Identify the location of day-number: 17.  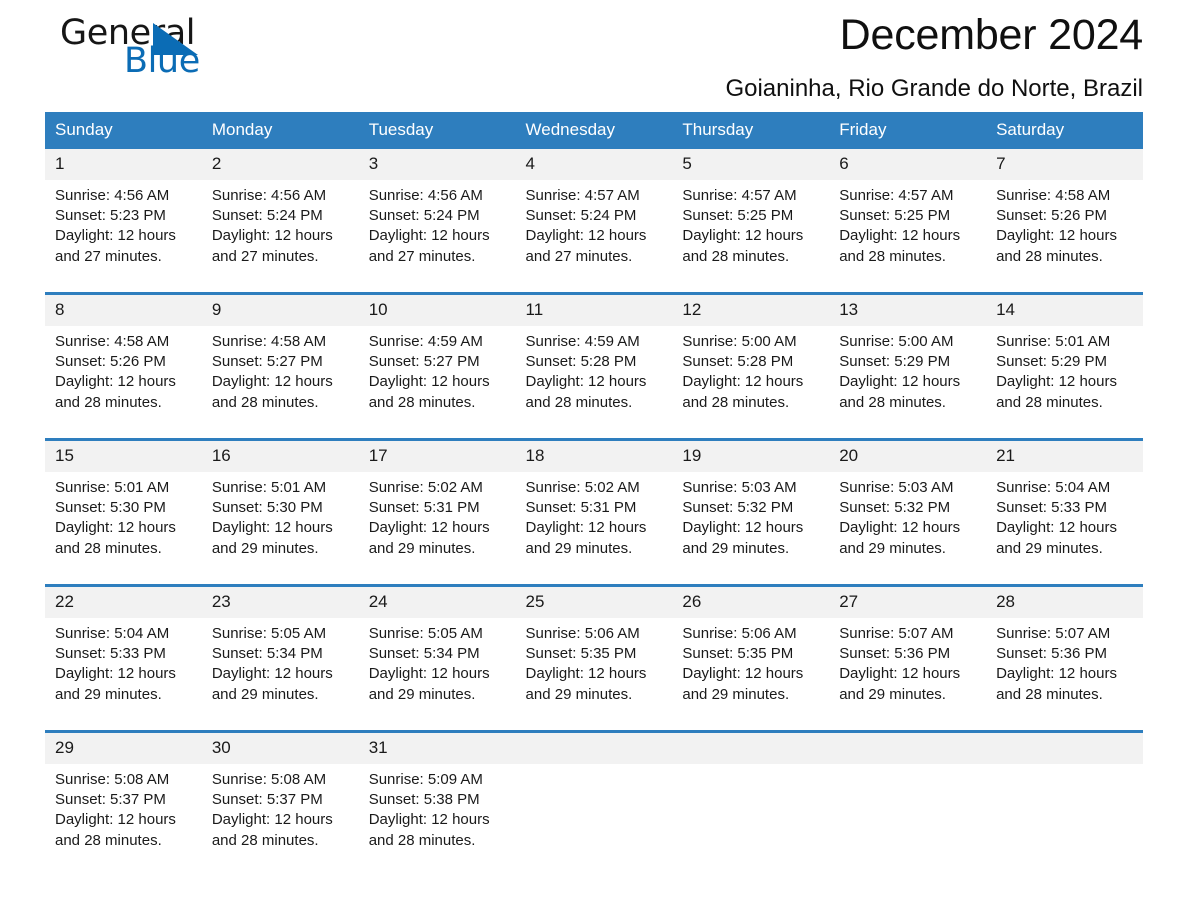
(437, 455).